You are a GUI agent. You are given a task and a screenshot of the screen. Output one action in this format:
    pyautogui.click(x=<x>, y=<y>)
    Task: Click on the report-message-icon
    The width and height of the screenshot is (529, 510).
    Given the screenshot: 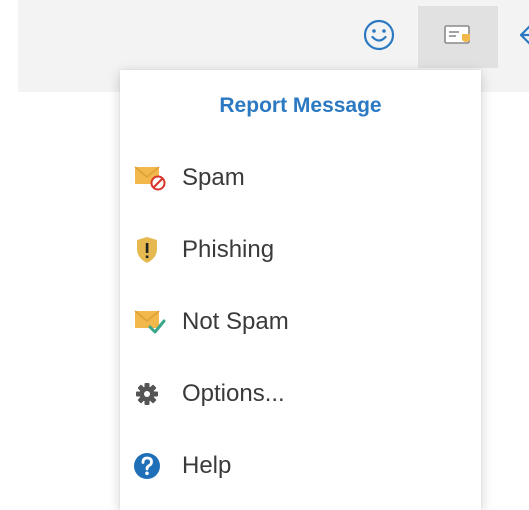 What is the action you would take?
    pyautogui.click(x=458, y=37)
    